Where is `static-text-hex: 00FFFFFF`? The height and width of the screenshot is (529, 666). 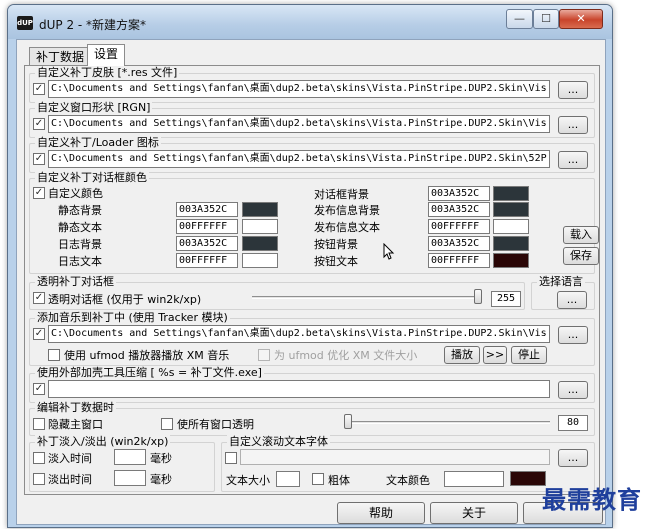 static-text-hex: 00FFFFFF is located at coordinates (207, 226).